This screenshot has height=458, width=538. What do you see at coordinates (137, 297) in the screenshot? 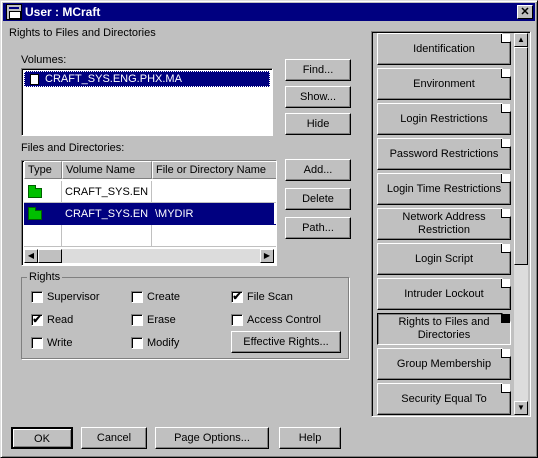
I see `create-checkbox` at bounding box center [137, 297].